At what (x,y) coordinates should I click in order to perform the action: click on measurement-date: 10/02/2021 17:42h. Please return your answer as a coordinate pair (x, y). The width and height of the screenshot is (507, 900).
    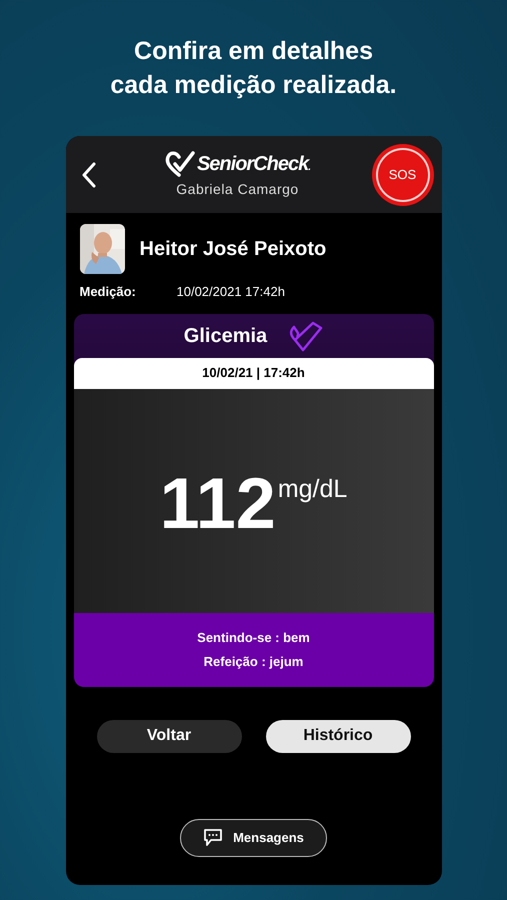
    Looking at the image, I should click on (230, 292).